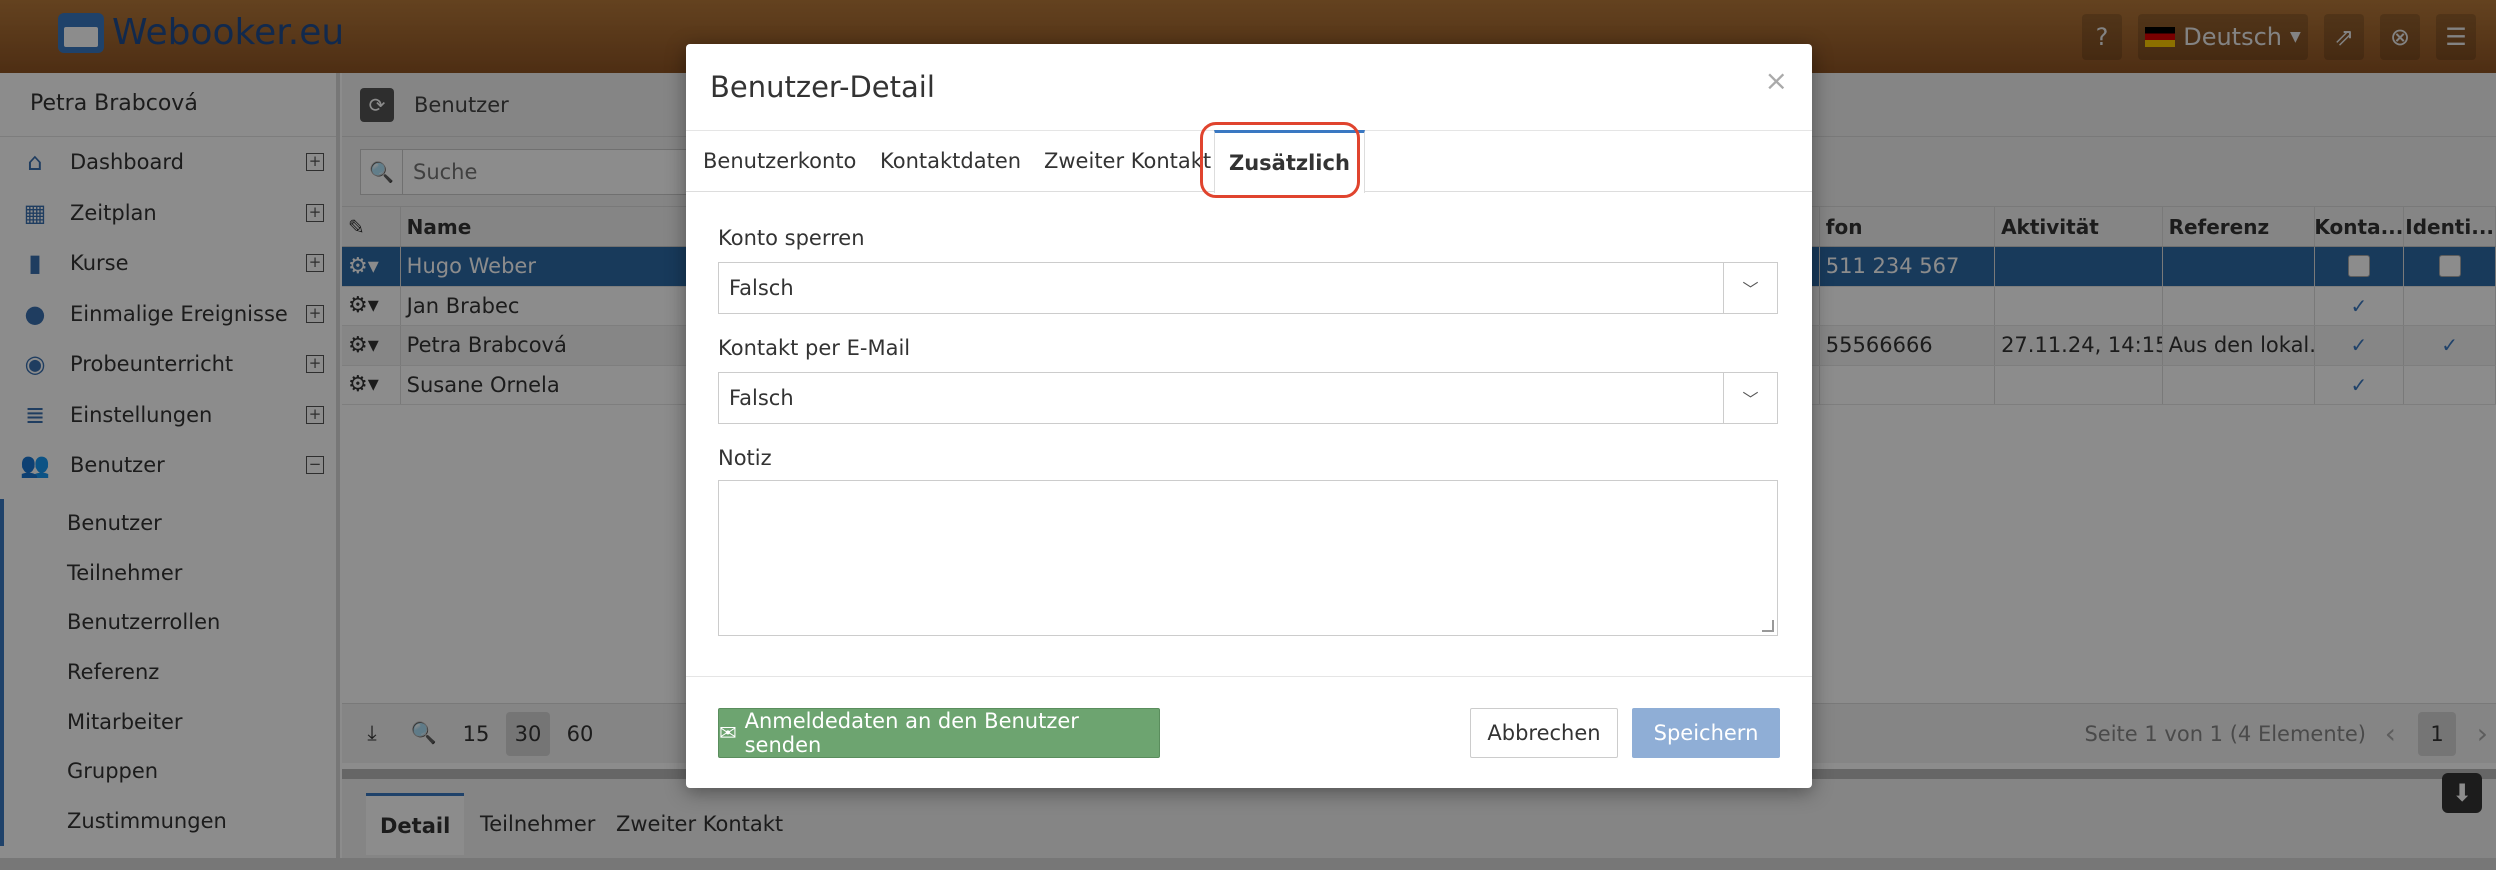  I want to click on envelope-icon: ✉, so click(728, 733).